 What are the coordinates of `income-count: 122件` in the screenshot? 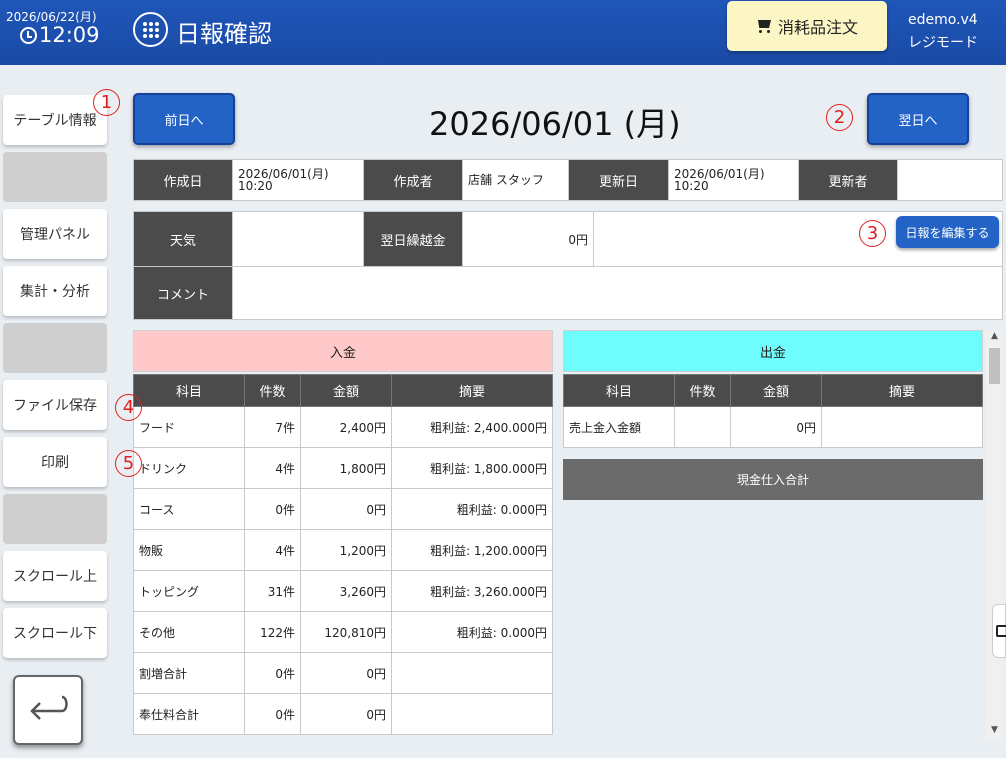 It's located at (272, 632).